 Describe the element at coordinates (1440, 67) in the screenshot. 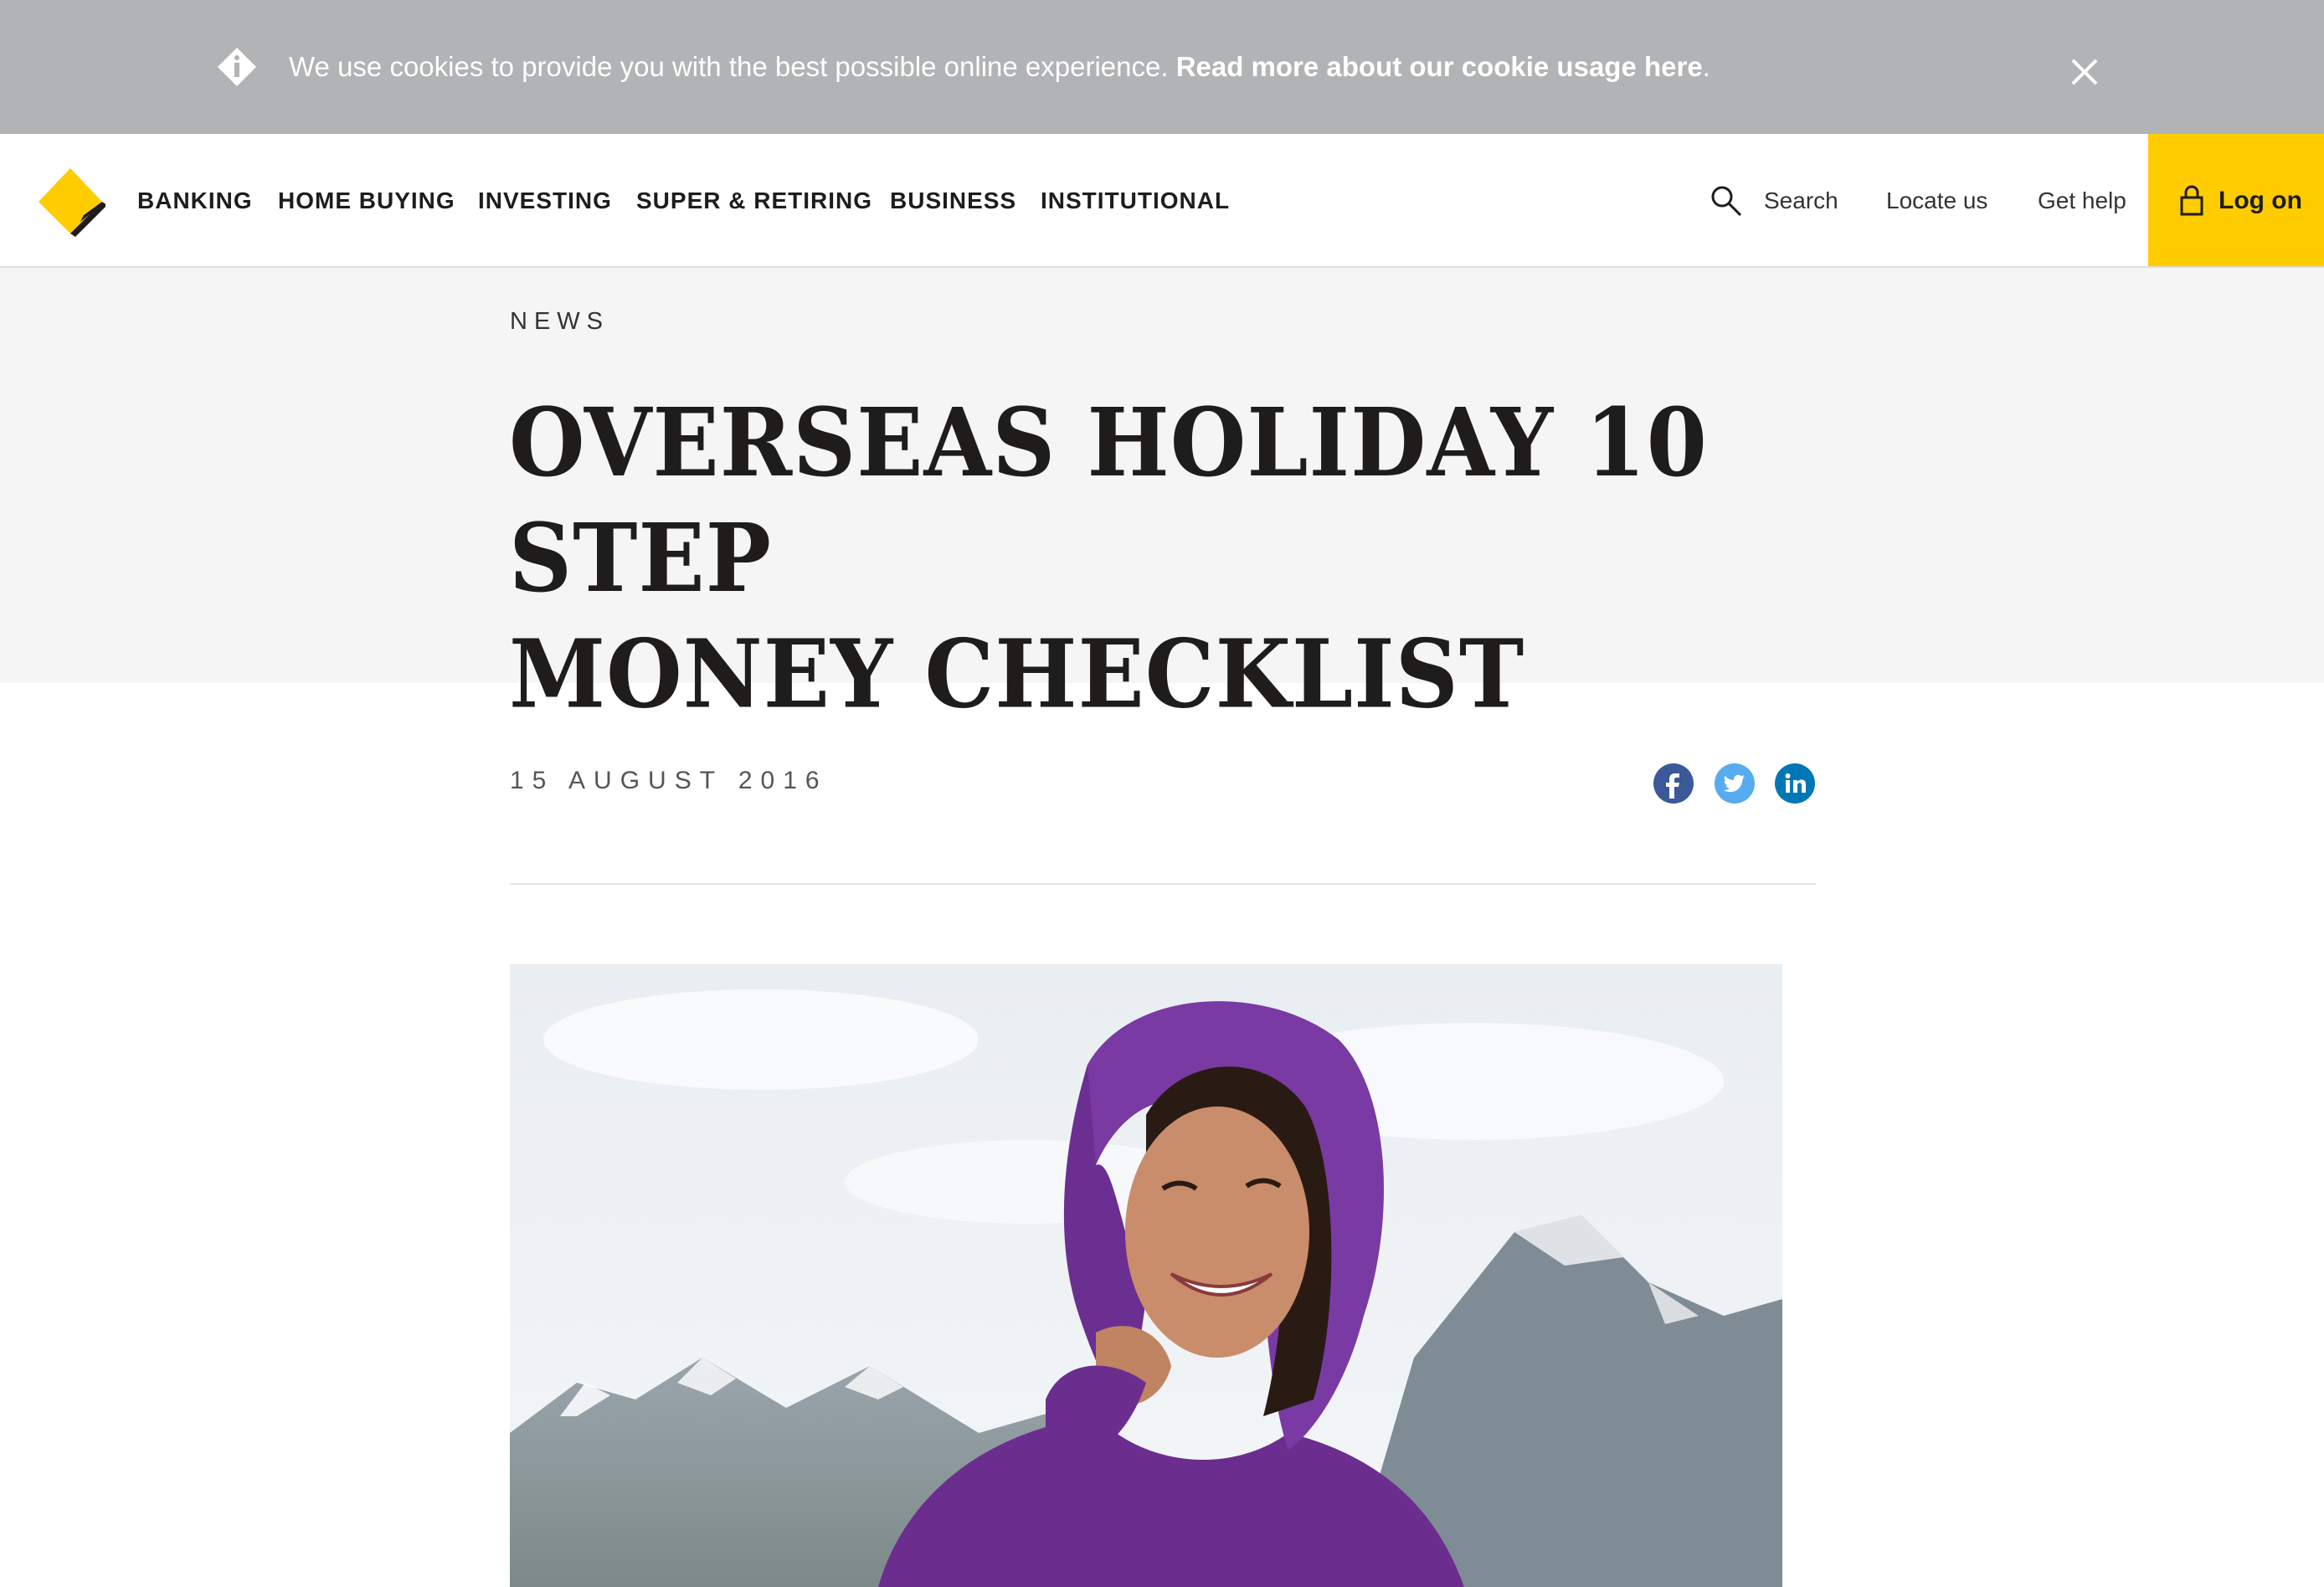

I see `cookie-usage-link: Read more about our cookie usage here` at that location.